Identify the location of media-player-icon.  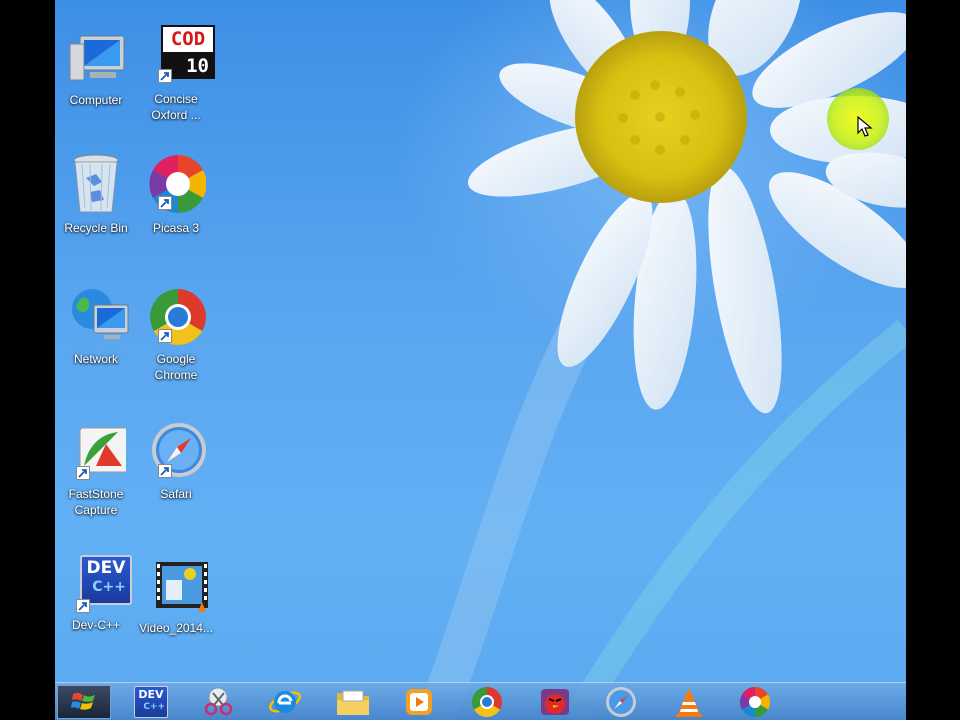
(419, 702).